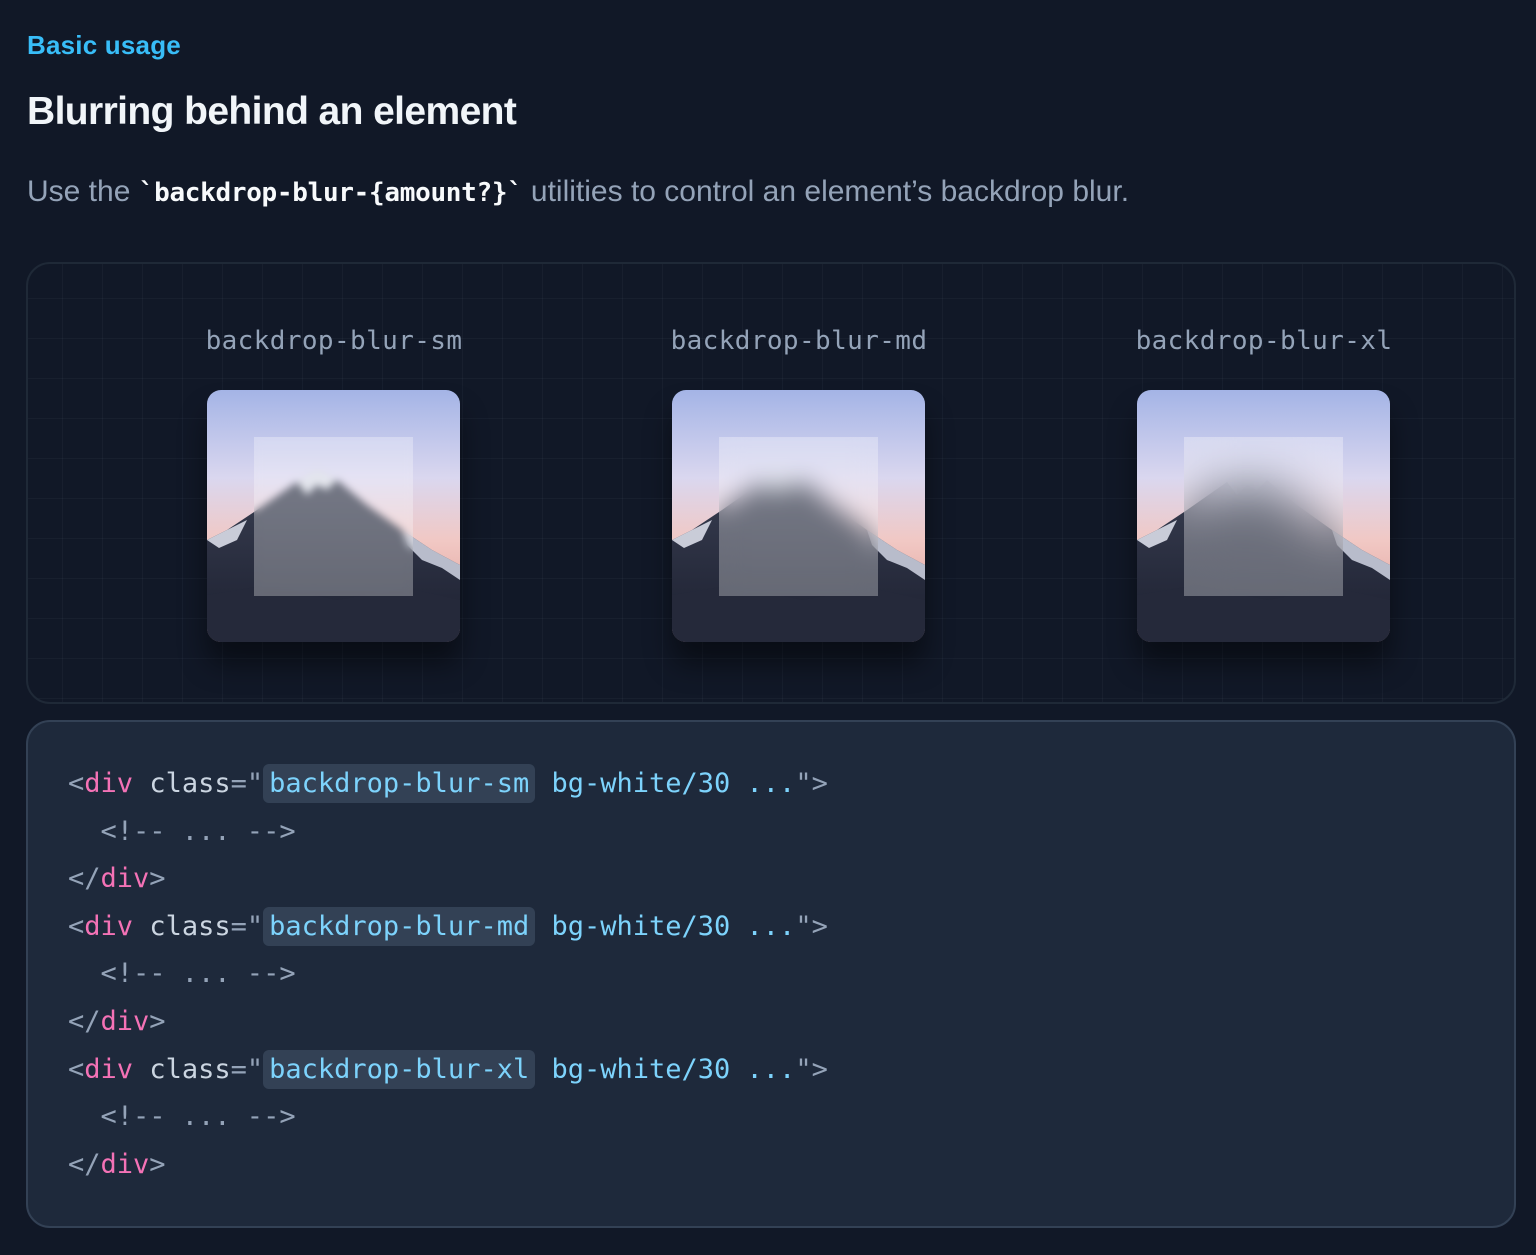 Image resolution: width=1536 pixels, height=1255 pixels. What do you see at coordinates (799, 341) in the screenshot?
I see `demo-item-label: backdrop-blur-md` at bounding box center [799, 341].